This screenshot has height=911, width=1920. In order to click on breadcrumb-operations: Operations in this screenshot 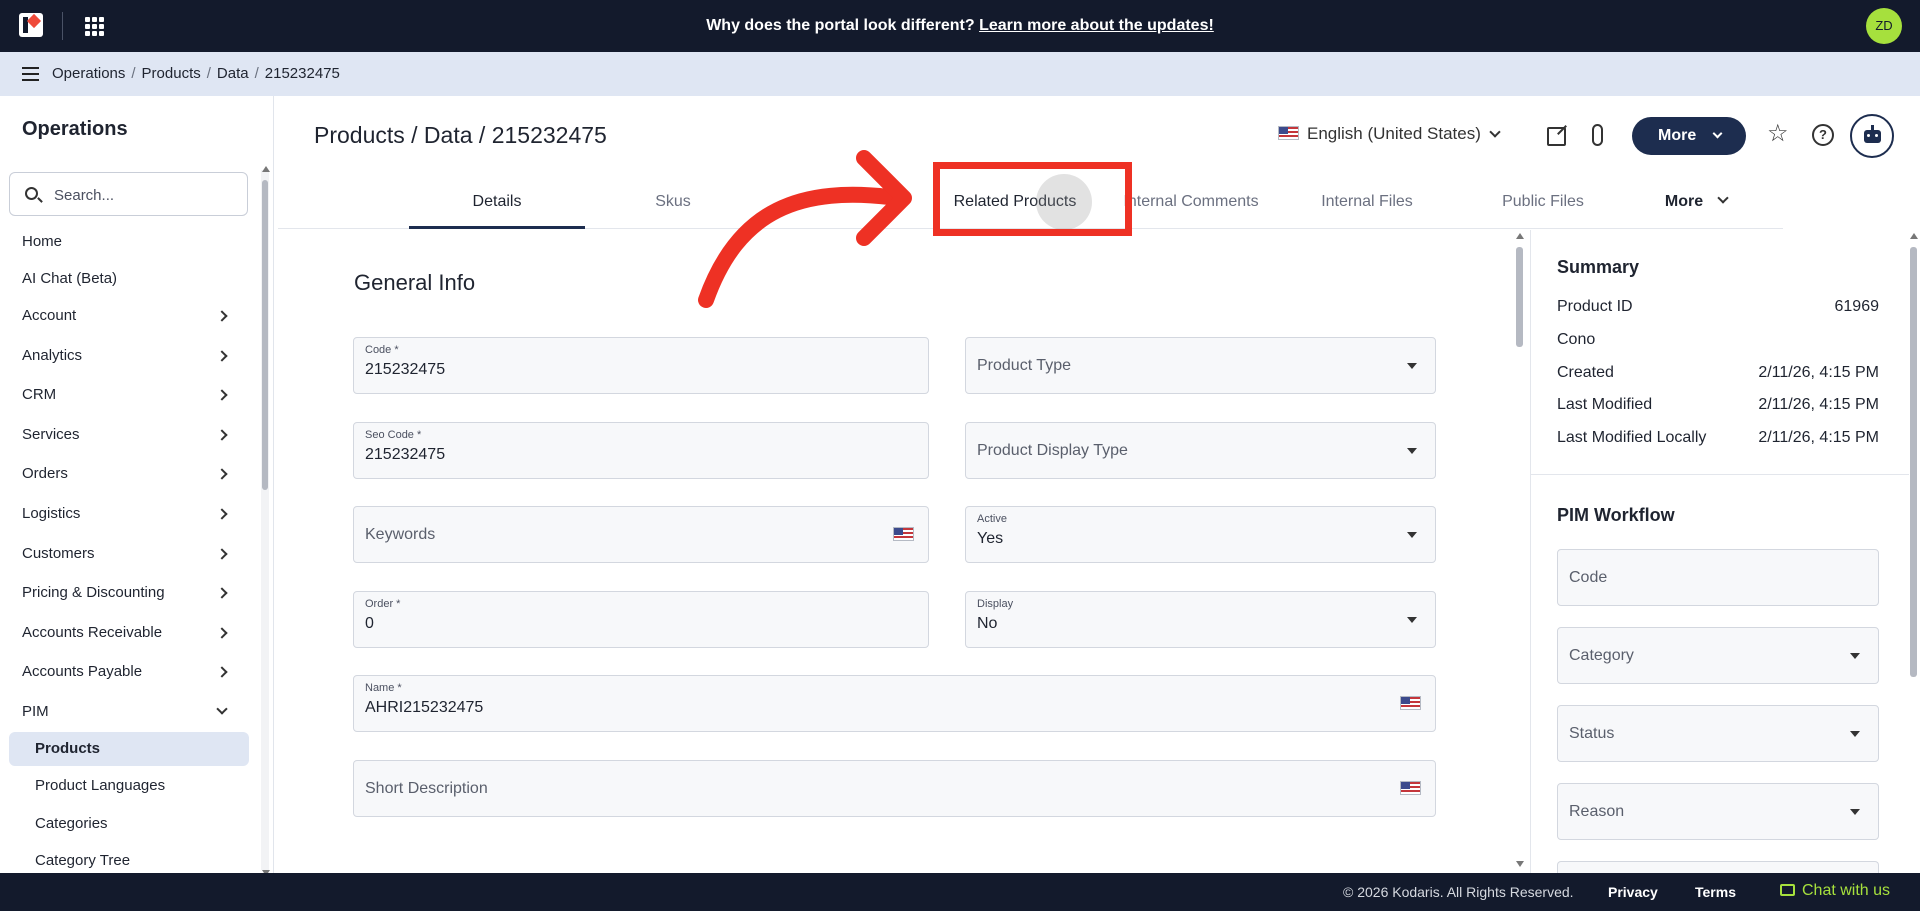, I will do `click(88, 73)`.